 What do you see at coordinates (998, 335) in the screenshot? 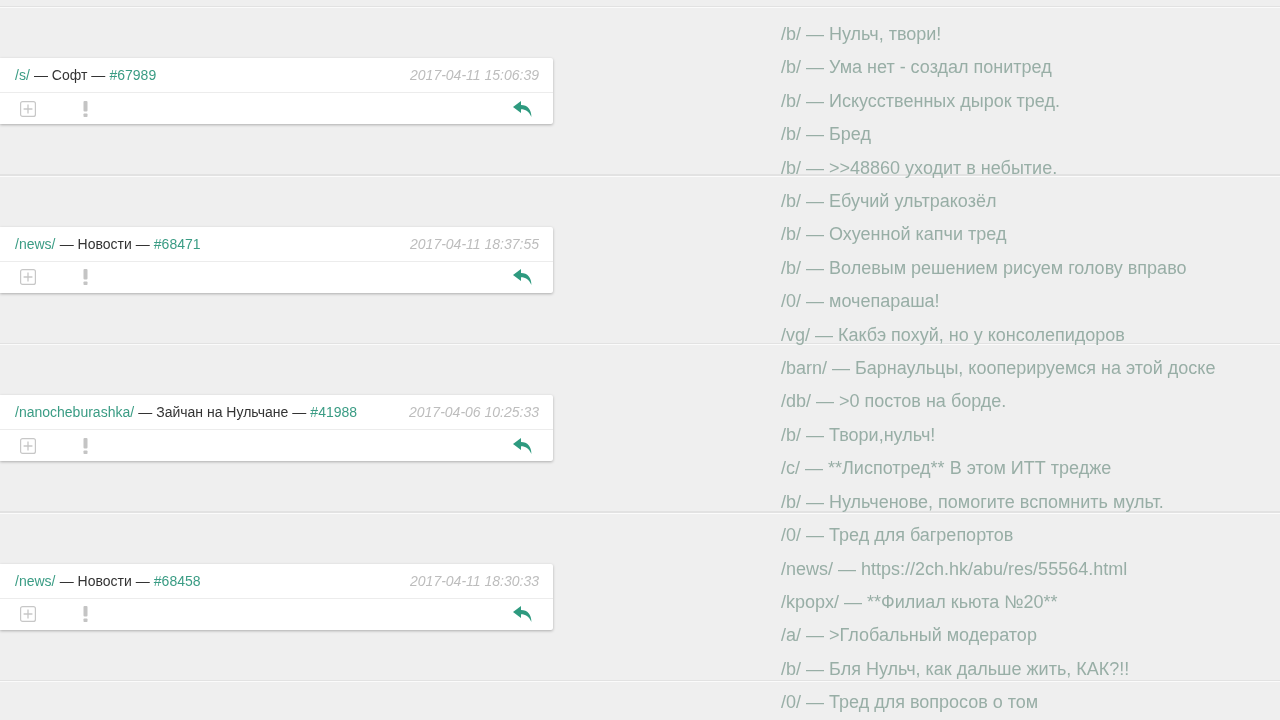
I see `thread-link: /vg/ — Какбэ похуй, но у консолепидоров` at bounding box center [998, 335].